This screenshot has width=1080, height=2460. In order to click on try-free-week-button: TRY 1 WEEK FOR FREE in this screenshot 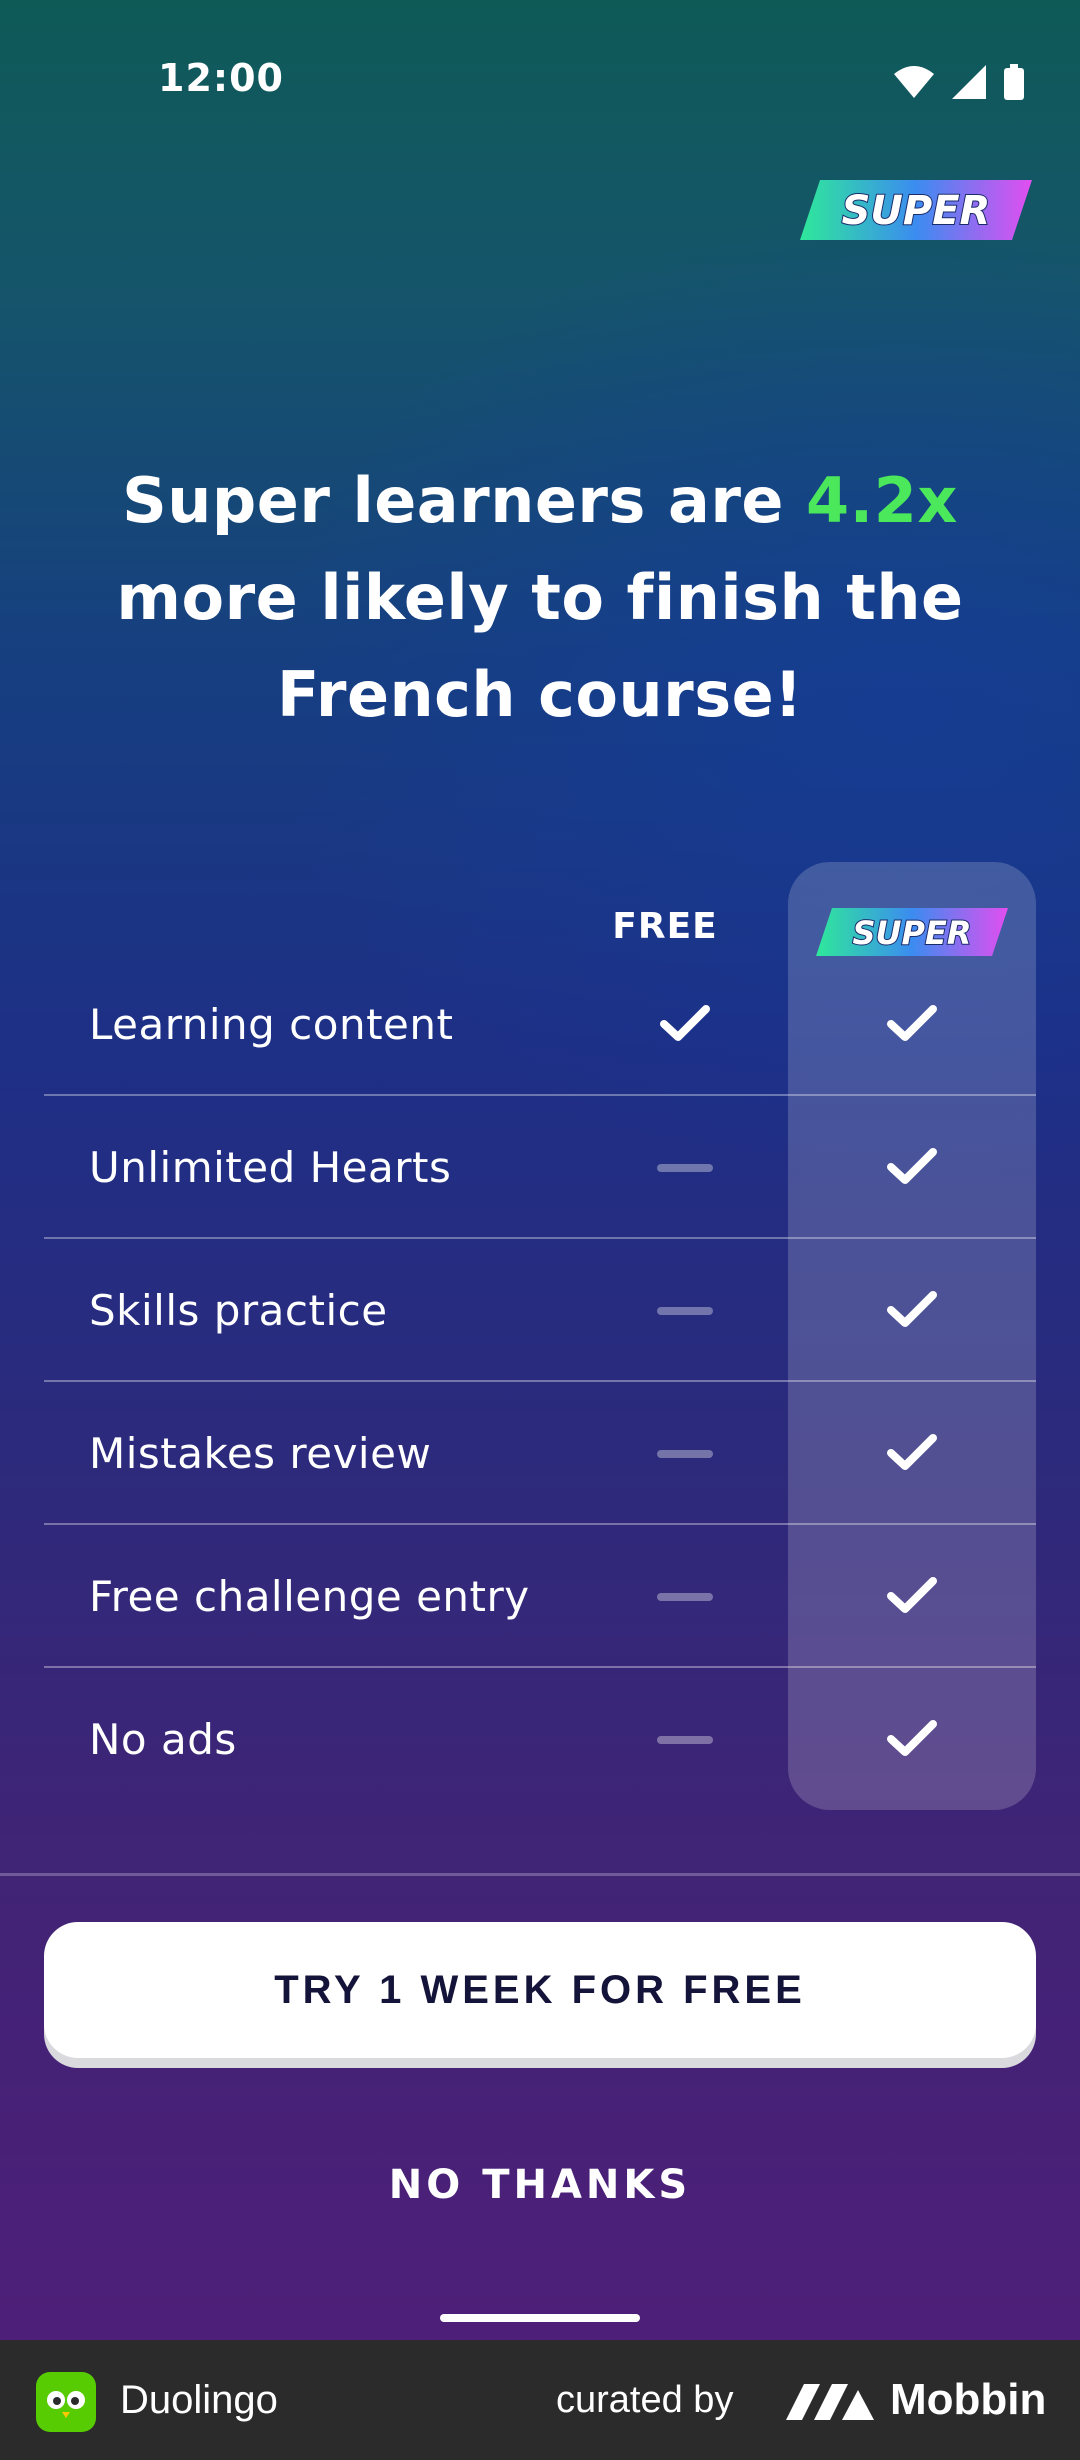, I will do `click(540, 1990)`.